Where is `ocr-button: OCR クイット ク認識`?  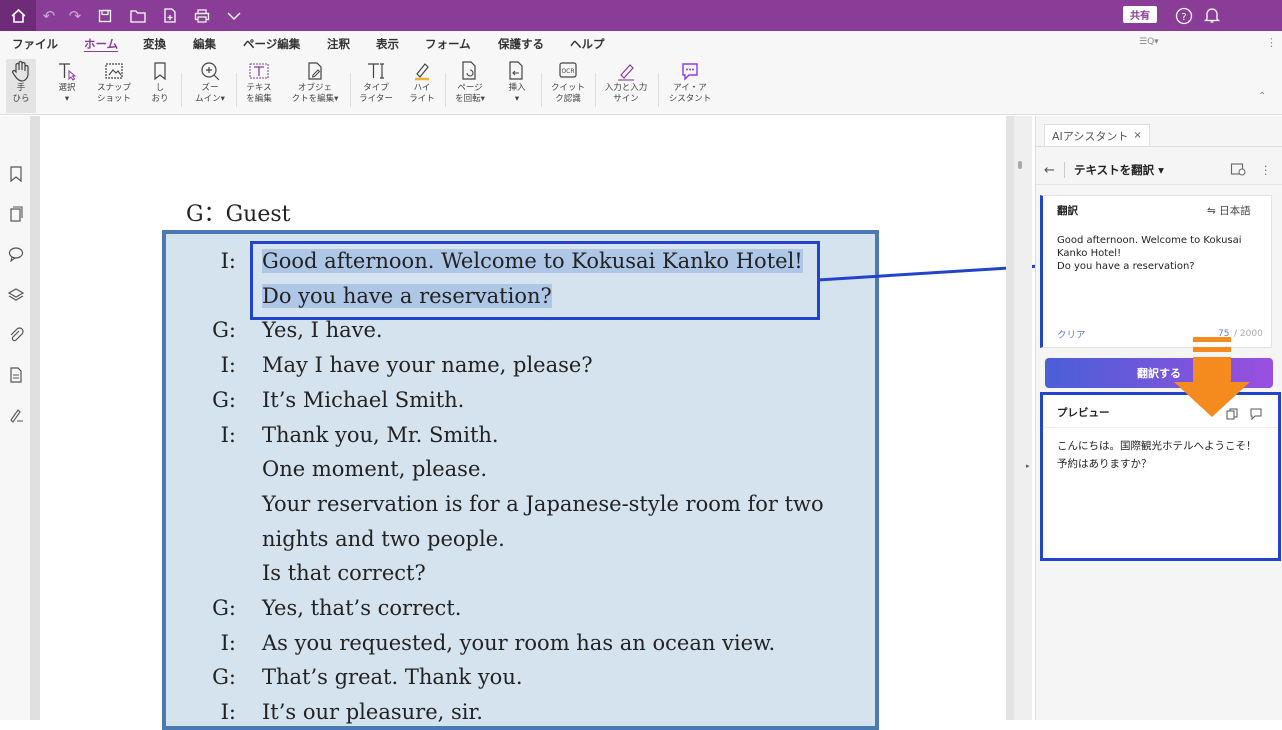
ocr-button: OCR クイット ク認識 is located at coordinates (568, 82).